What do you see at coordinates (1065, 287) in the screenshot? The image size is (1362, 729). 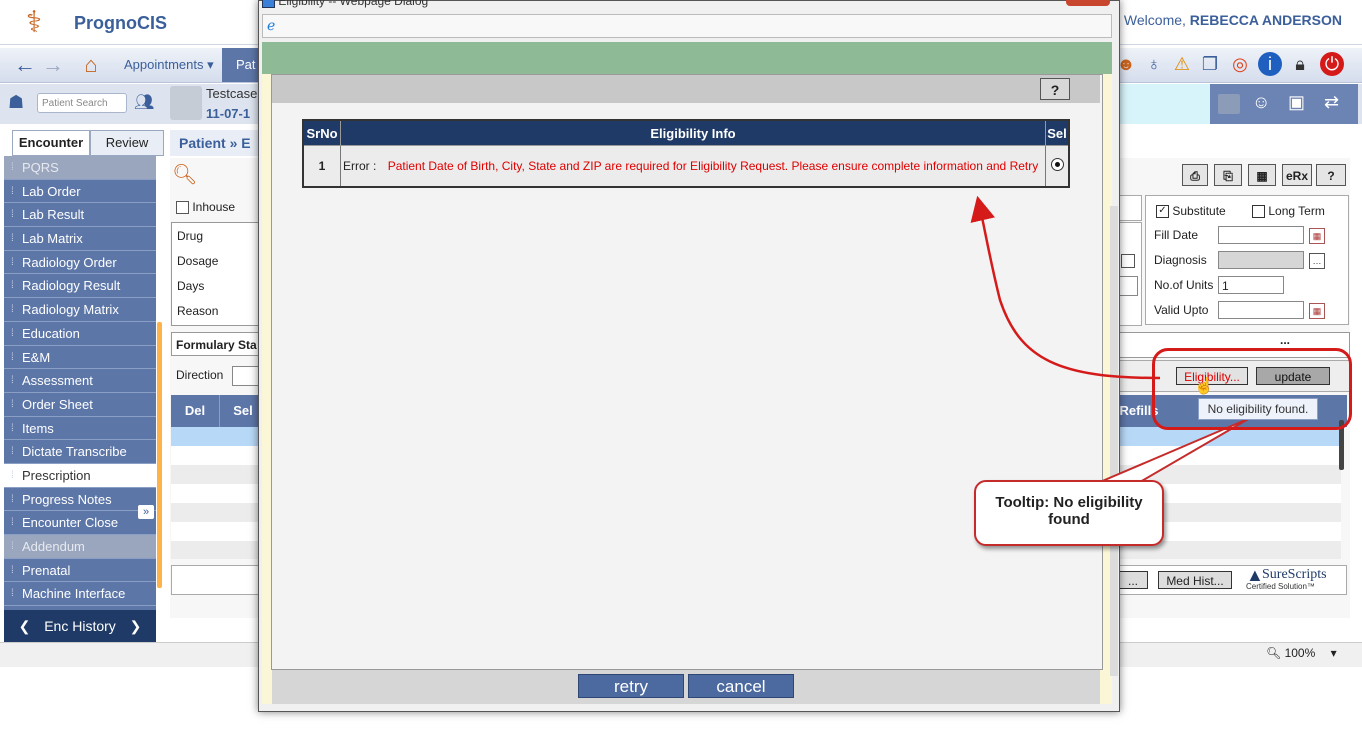 I see `arrow-to-dialog` at bounding box center [1065, 287].